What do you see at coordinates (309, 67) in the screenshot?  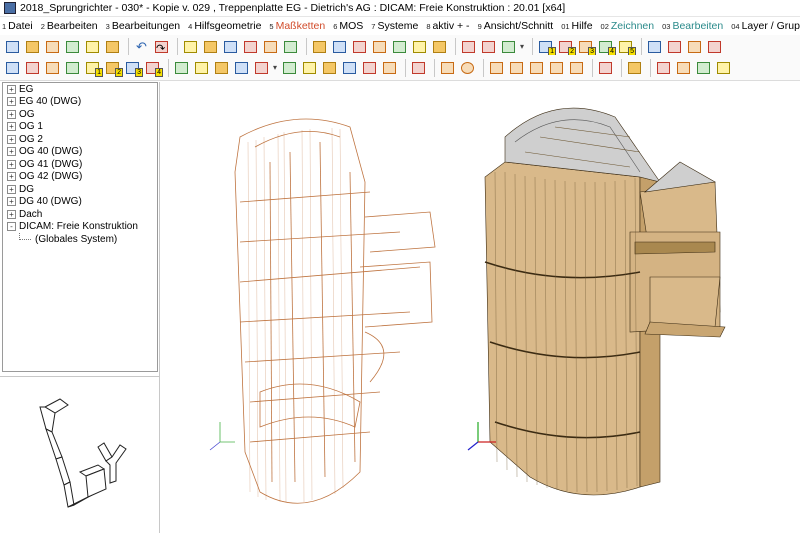 I see `plate-7-icon` at bounding box center [309, 67].